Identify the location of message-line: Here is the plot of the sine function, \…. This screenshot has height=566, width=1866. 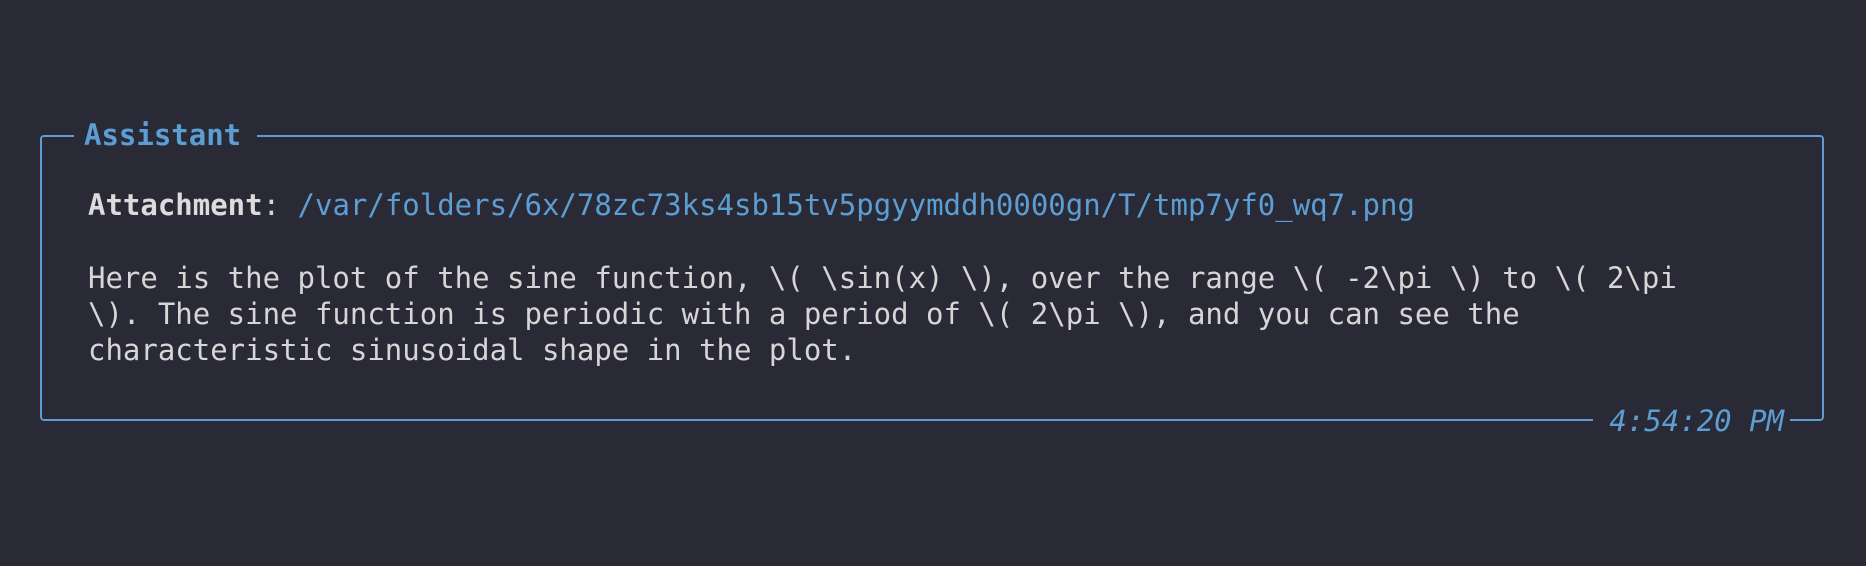
(882, 278).